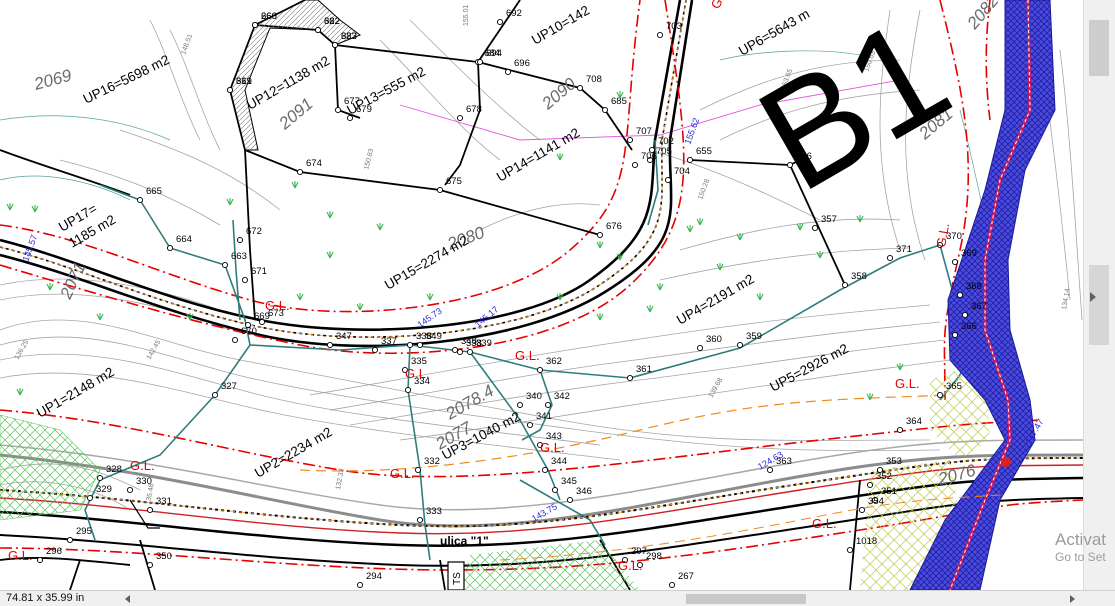 This screenshot has height=606, width=1115. Describe the element at coordinates (614, 226) in the screenshot. I see `point-number-label: 676` at that location.